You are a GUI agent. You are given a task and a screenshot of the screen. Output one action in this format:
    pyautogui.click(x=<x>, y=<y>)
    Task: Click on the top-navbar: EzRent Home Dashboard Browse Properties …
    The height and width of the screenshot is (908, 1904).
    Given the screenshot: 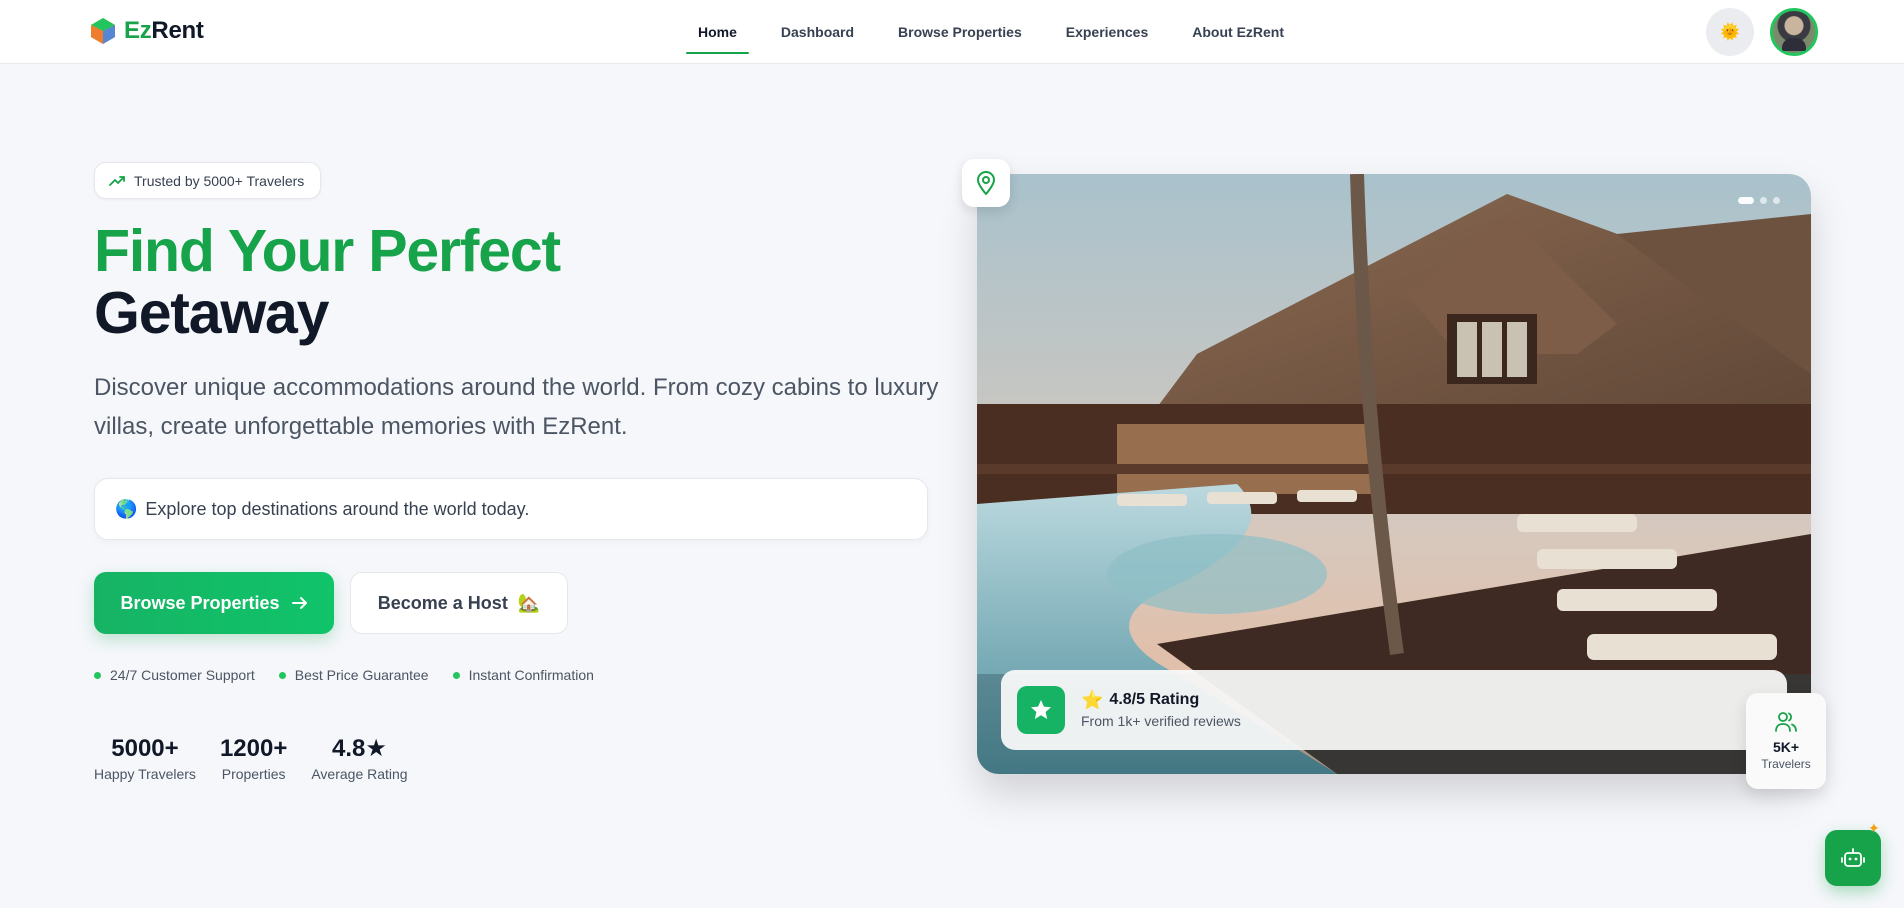 What is the action you would take?
    pyautogui.click(x=952, y=32)
    